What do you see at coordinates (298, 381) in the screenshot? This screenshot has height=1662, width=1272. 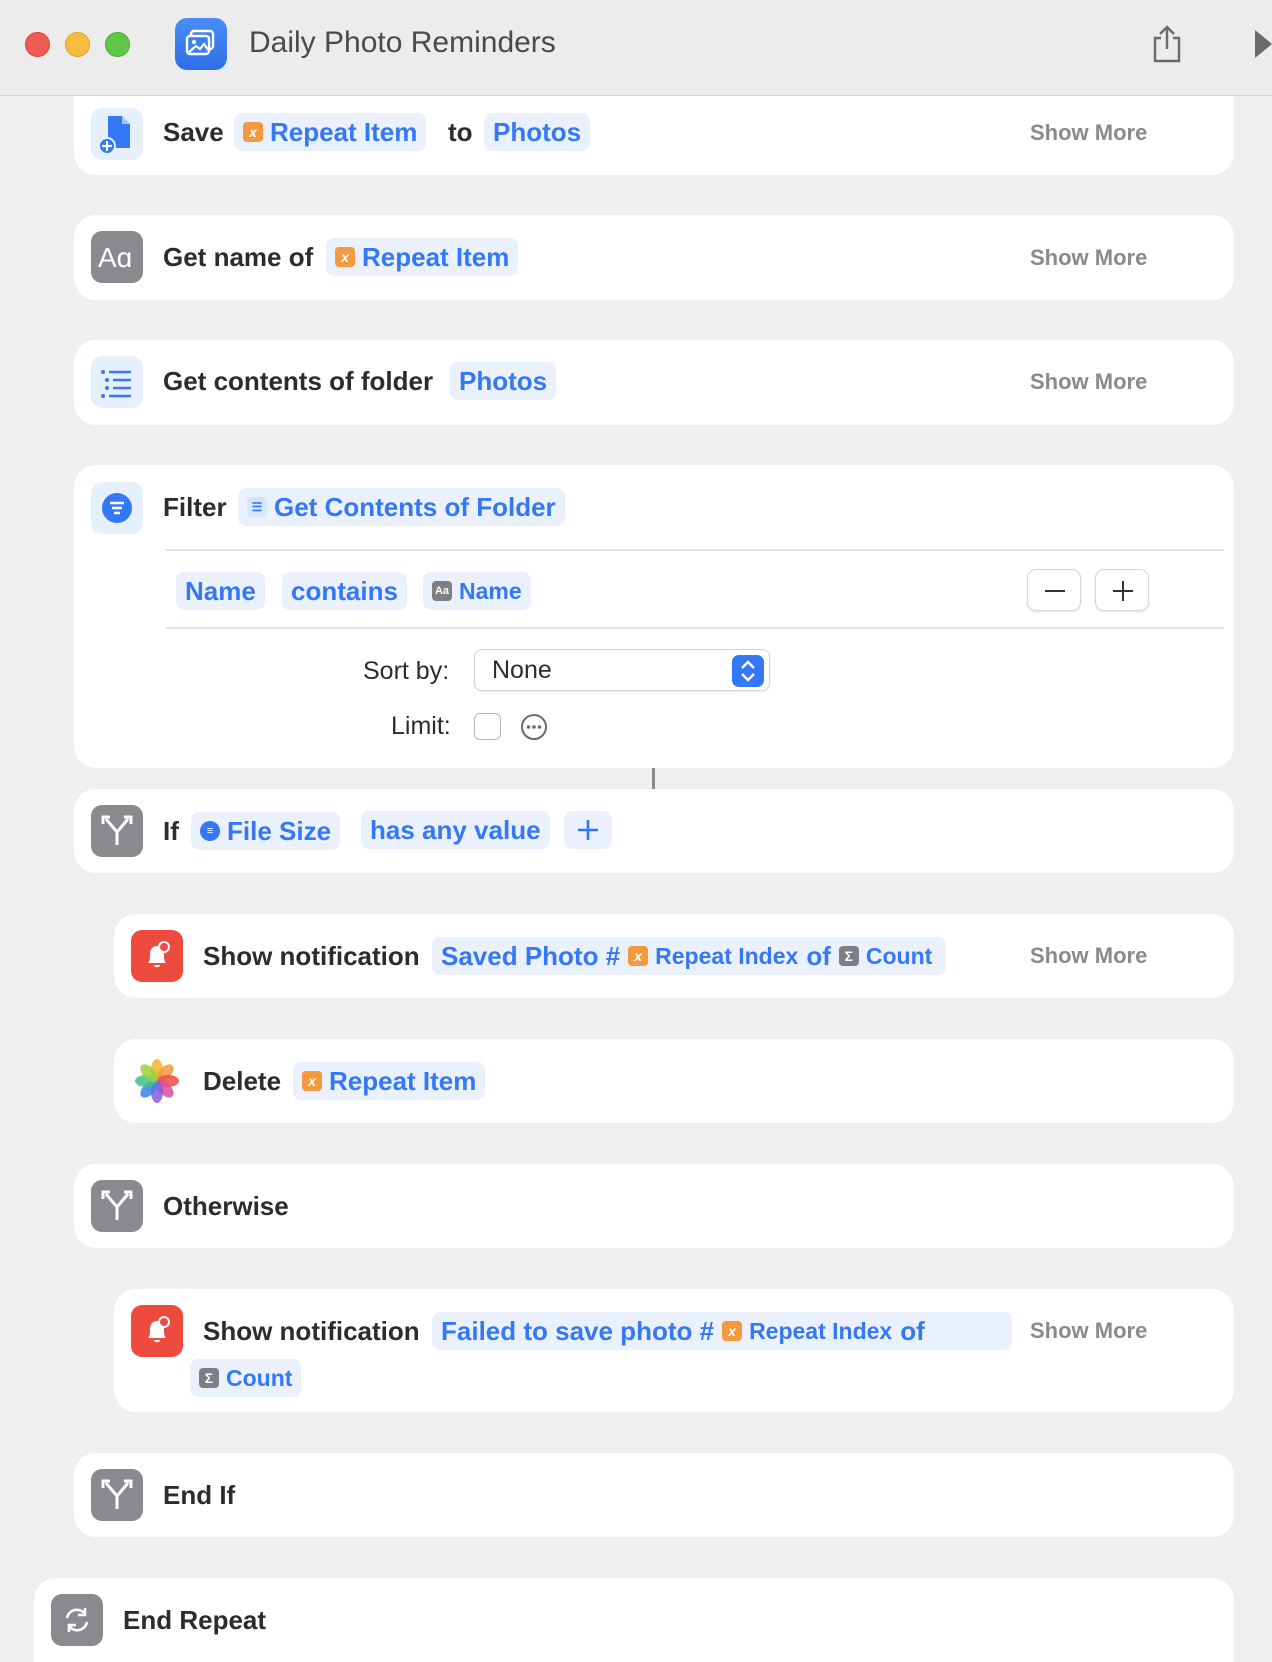 I see `get-contents-label: Get contents of folder` at bounding box center [298, 381].